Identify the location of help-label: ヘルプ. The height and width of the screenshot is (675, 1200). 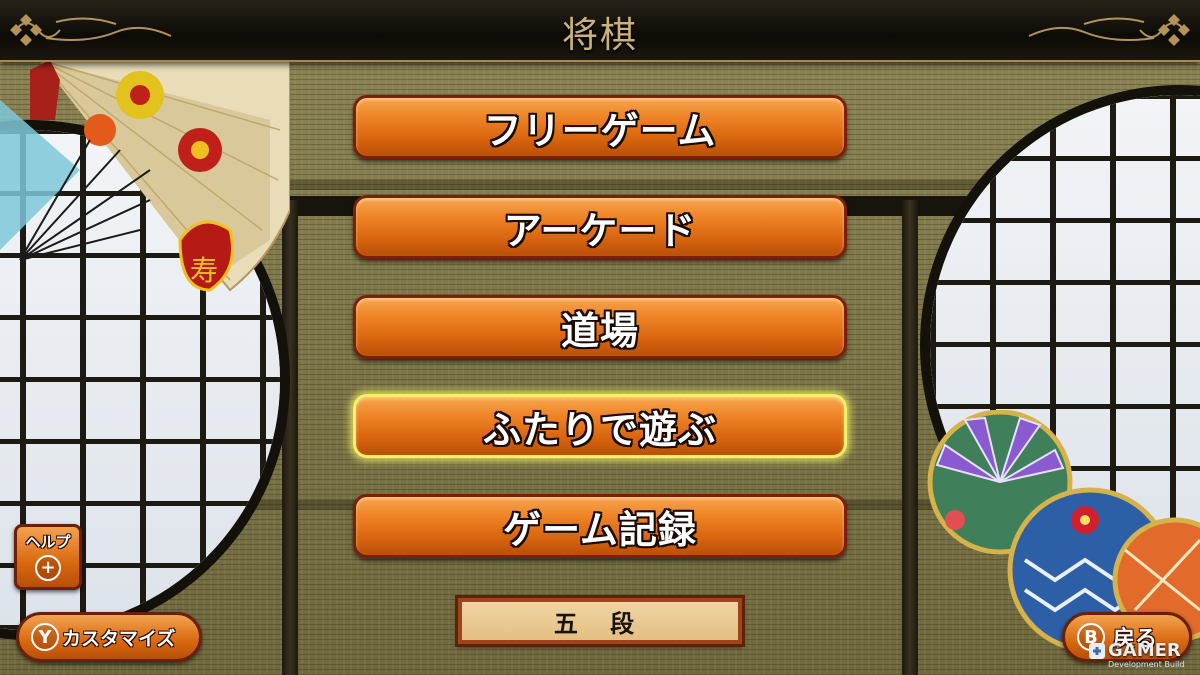
(48, 542).